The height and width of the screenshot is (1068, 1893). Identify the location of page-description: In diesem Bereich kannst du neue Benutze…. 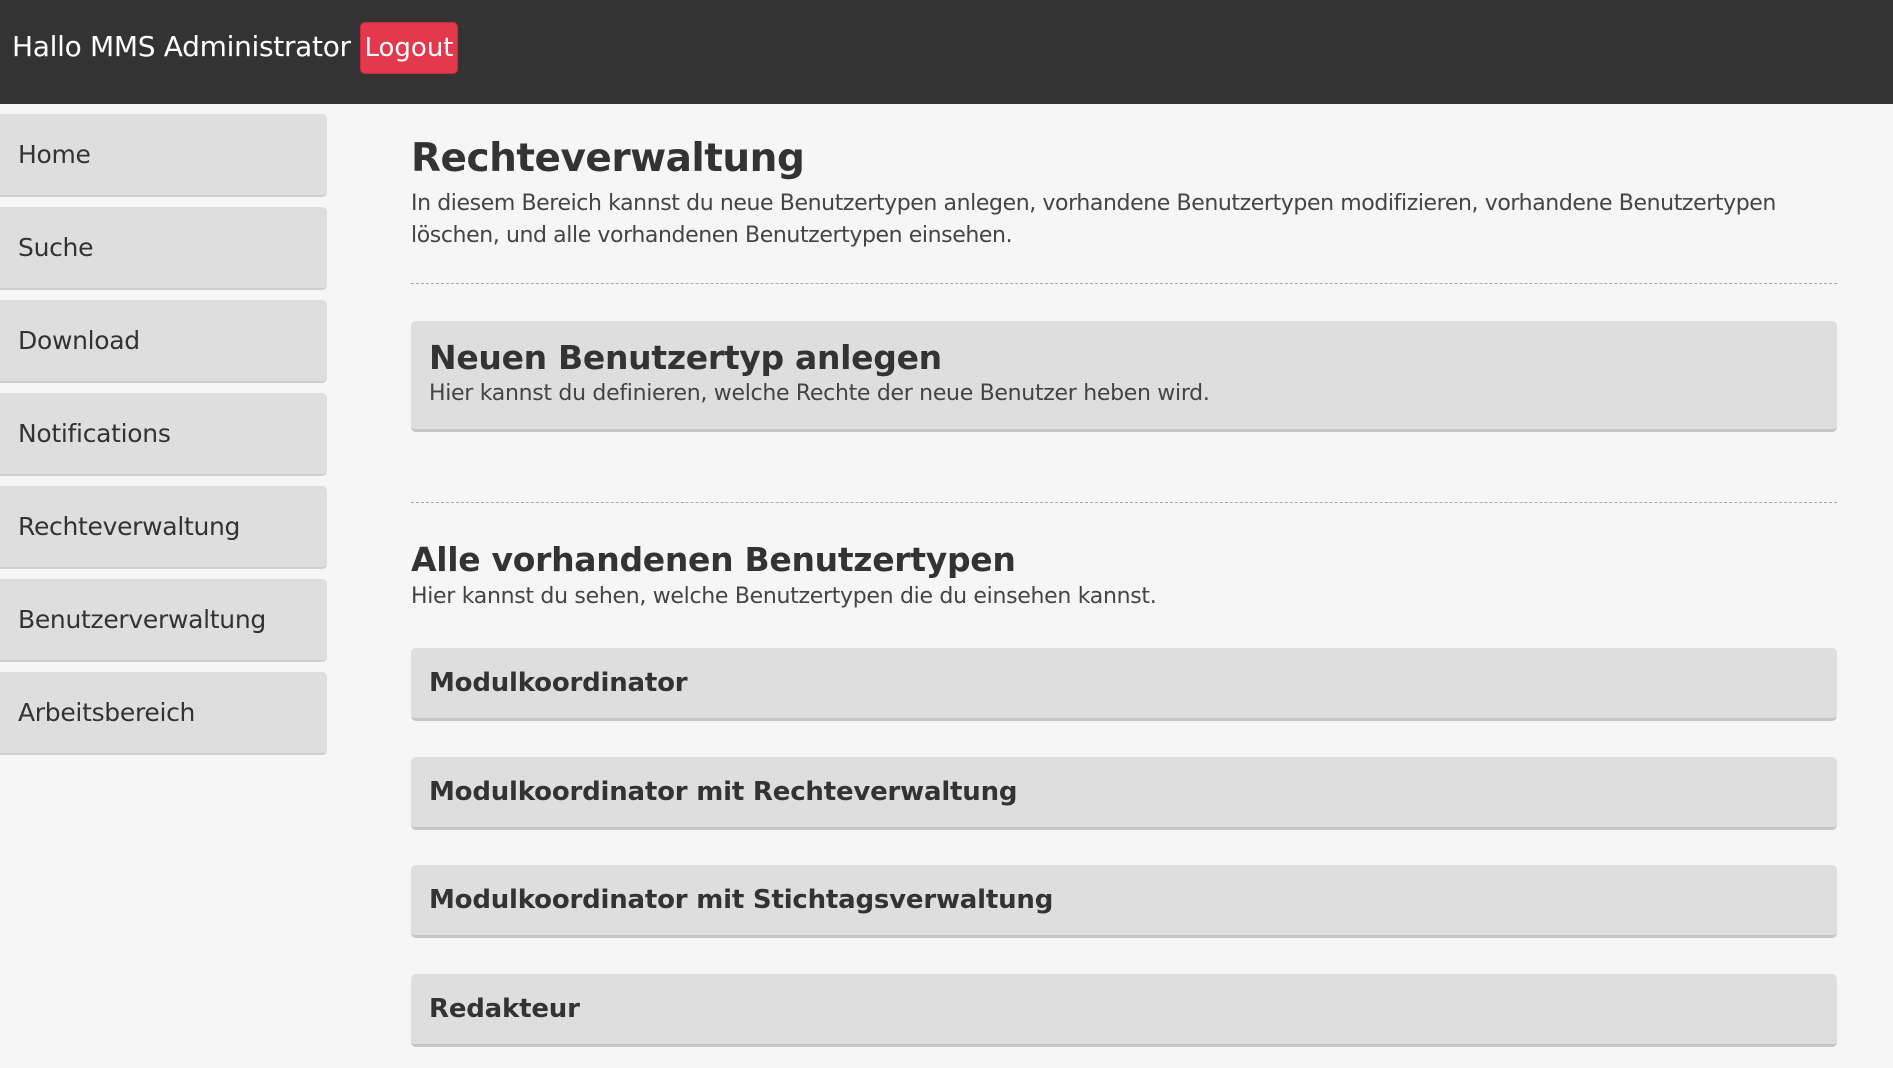
(1093, 219).